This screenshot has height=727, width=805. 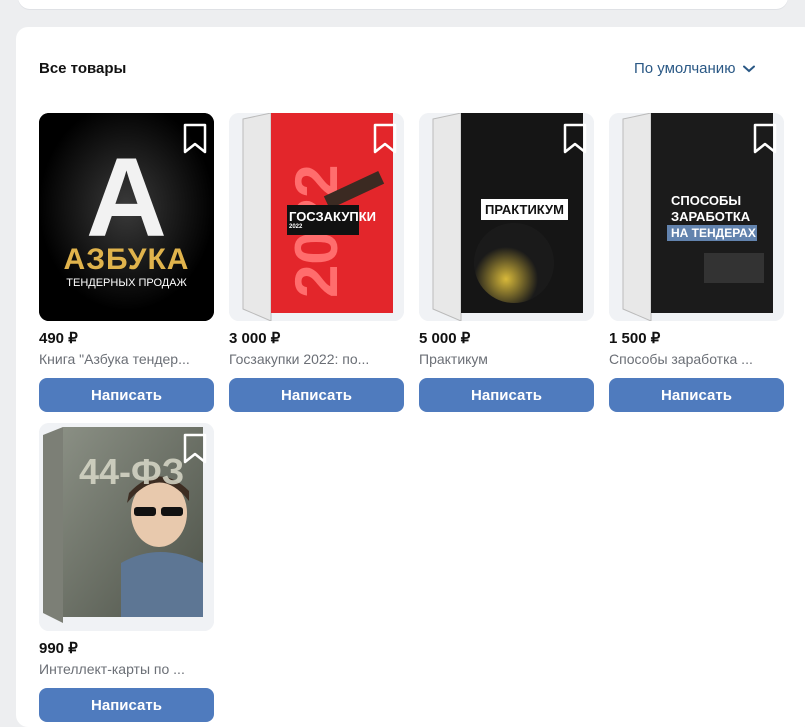 What do you see at coordinates (749, 68) in the screenshot?
I see `chevron-down-icon` at bounding box center [749, 68].